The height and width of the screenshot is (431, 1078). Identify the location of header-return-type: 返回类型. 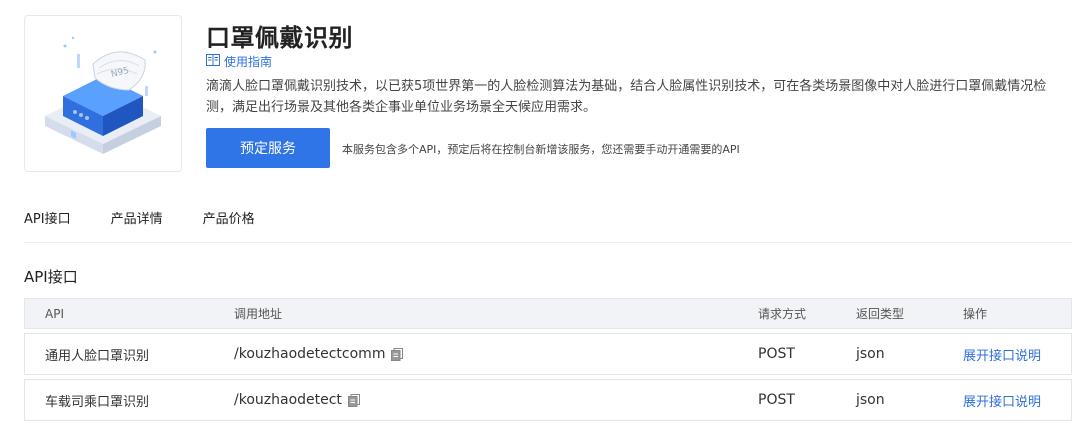
(880, 314).